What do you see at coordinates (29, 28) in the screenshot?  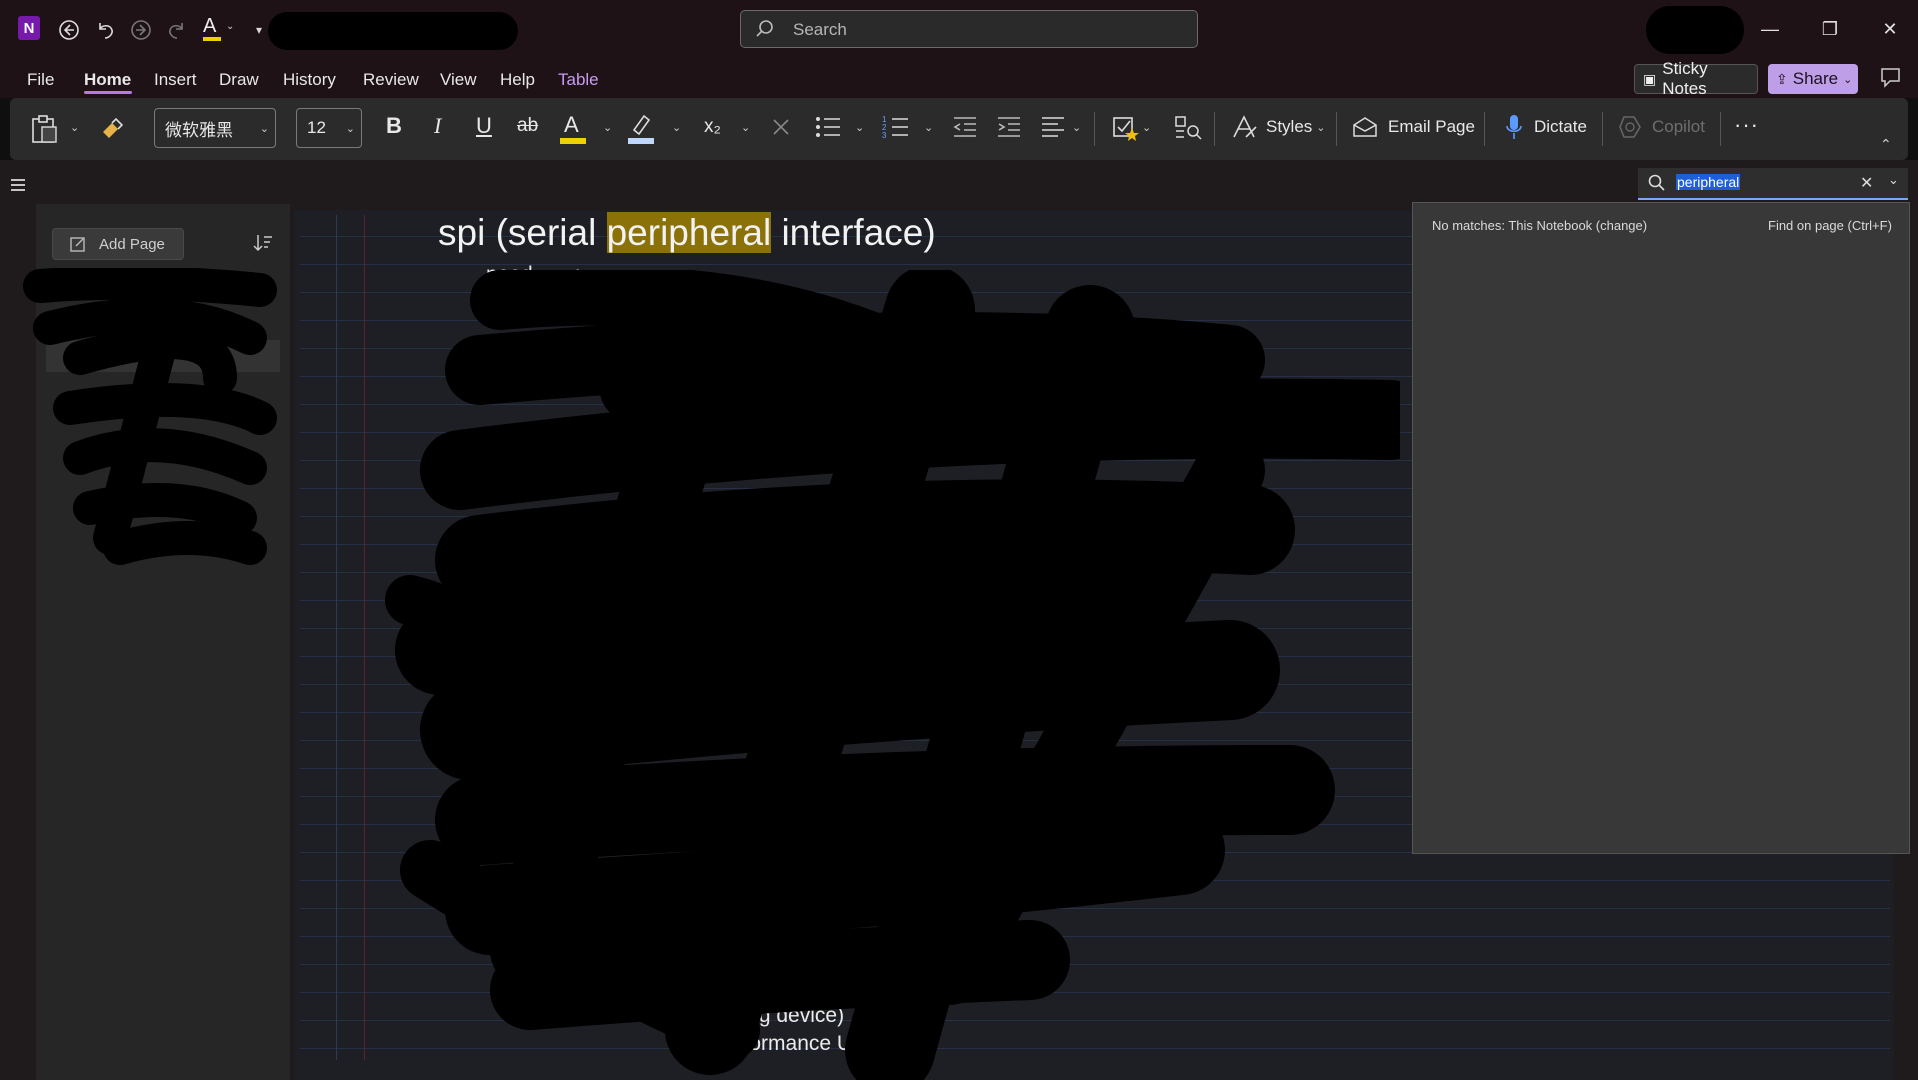 I see `onenote-app-icon: N` at bounding box center [29, 28].